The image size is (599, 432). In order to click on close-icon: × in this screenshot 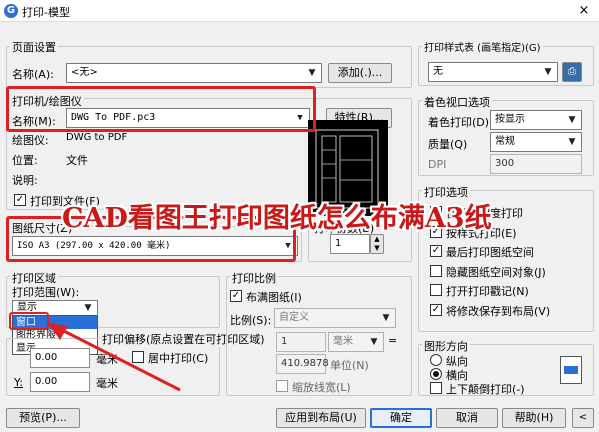, I will do `click(584, 11)`.